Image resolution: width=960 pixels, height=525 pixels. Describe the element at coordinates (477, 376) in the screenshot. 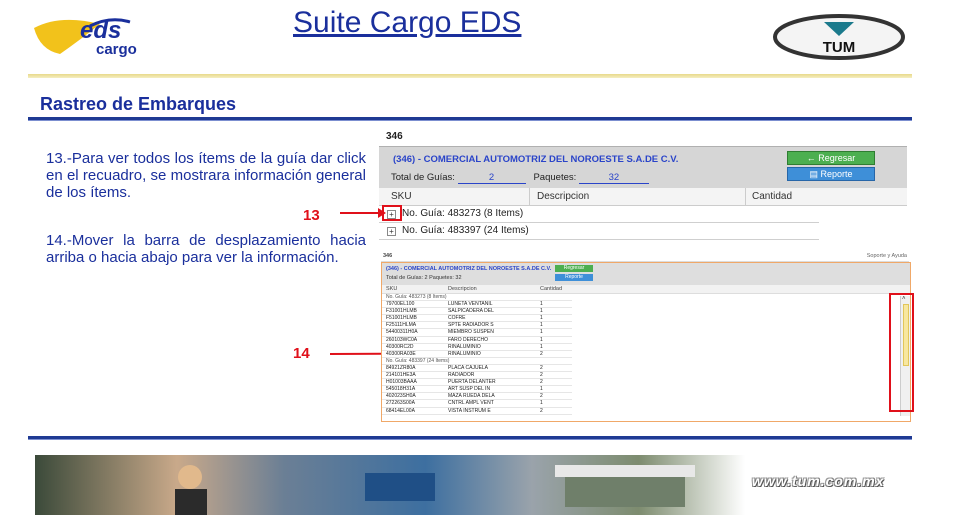

I see `mini-item-row: 214101HE3A RADIADOR 2` at that location.